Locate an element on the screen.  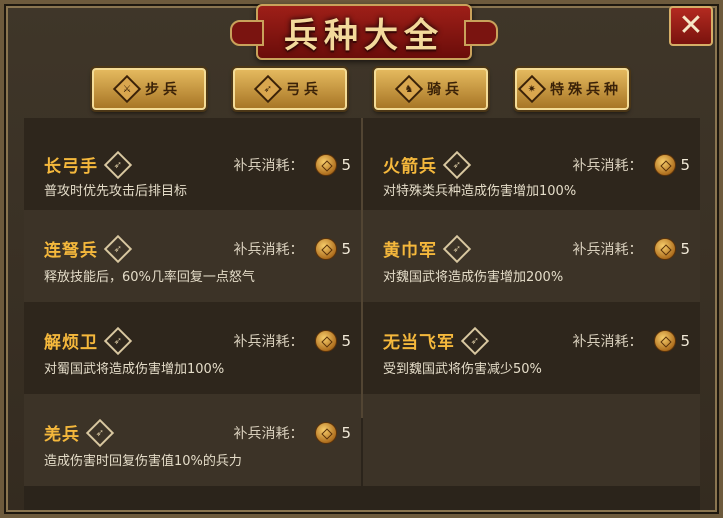
close-button: ✕ is located at coordinates (691, 26).